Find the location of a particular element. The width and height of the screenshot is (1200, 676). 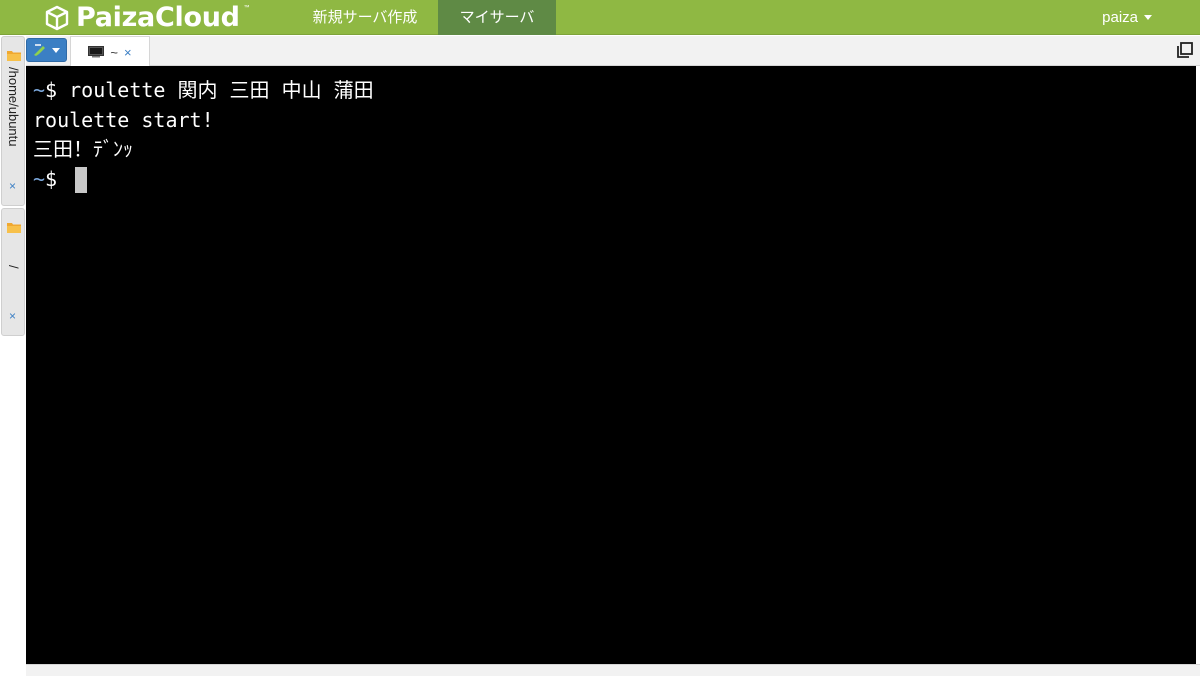

sidebar-item-home-ubuntu: /home/ubuntu × is located at coordinates (13, 121).